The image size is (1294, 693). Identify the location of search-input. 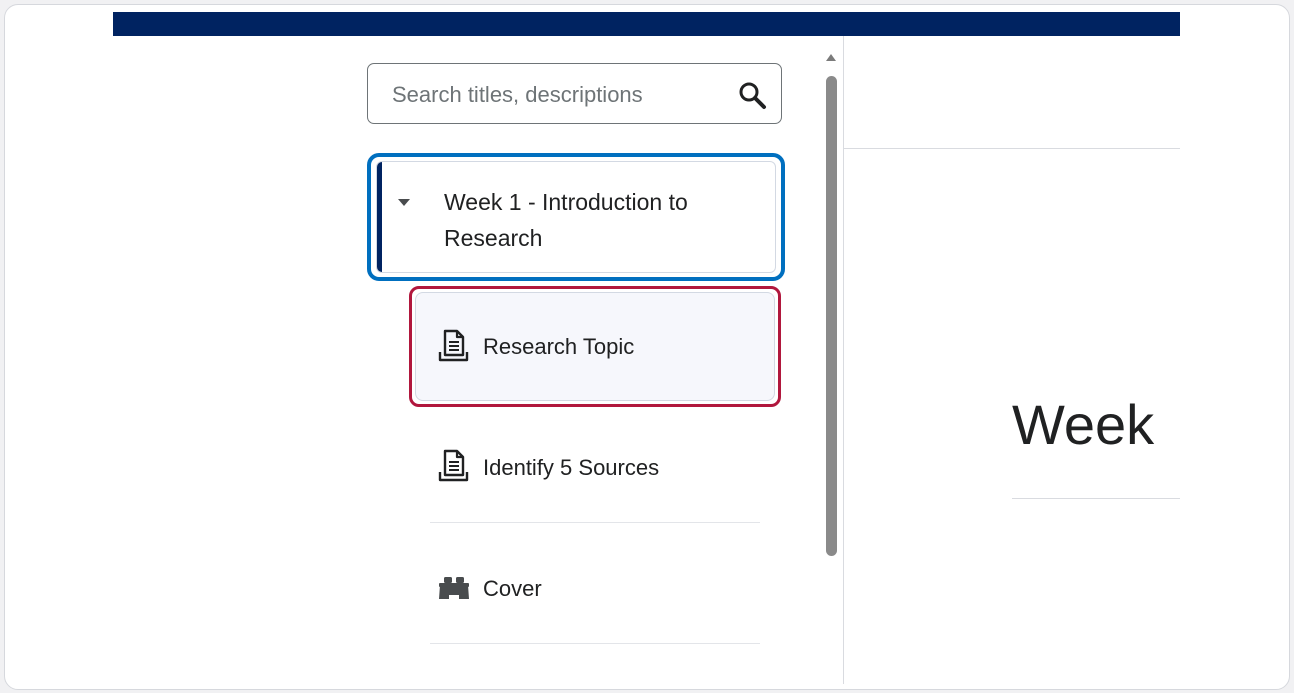
(557, 94).